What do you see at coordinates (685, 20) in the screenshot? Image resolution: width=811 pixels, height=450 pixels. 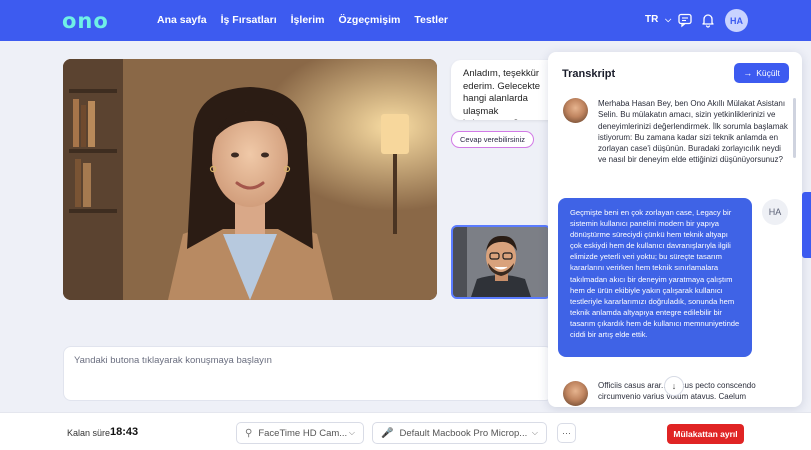 I see `chat-icon` at bounding box center [685, 20].